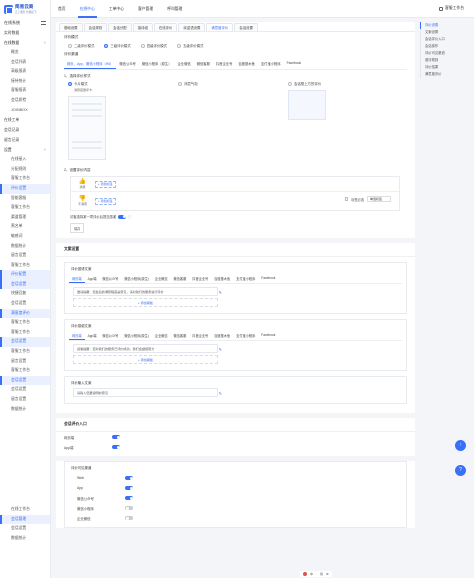 This screenshot has height=578, width=474. I want to click on page-tab: 会话分配, so click(120, 27).